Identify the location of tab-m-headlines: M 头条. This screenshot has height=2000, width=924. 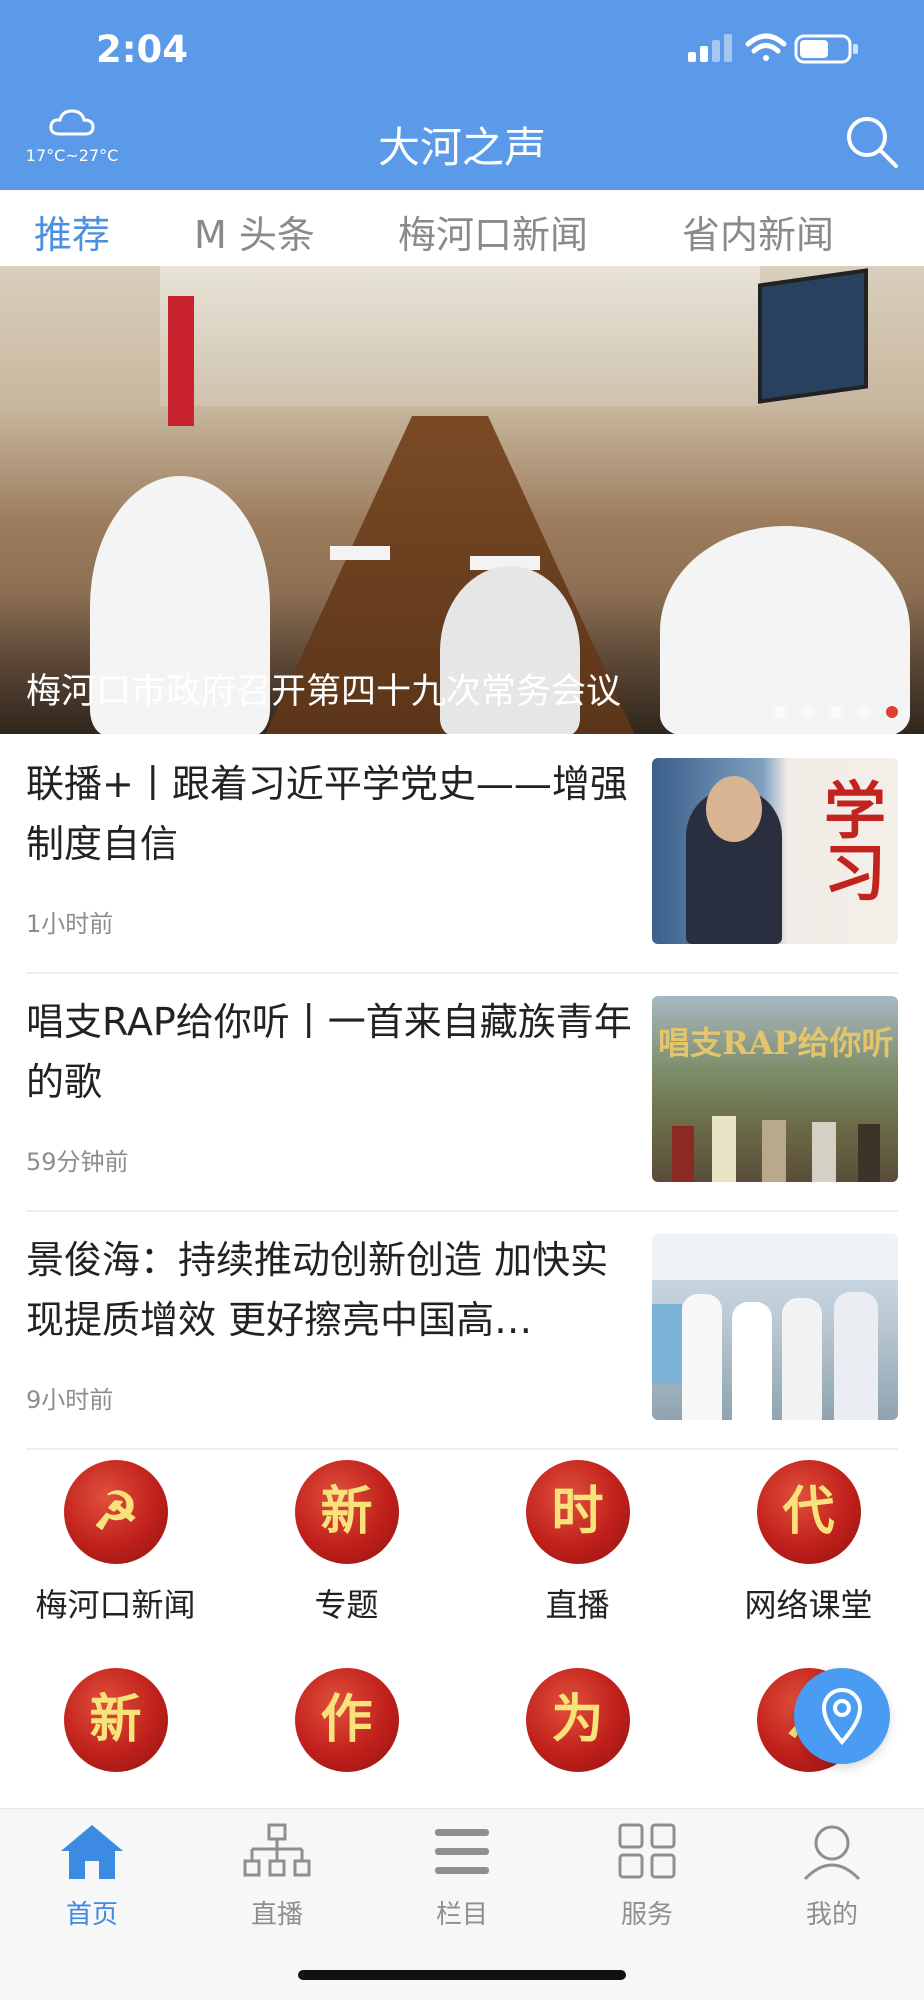
(254, 231).